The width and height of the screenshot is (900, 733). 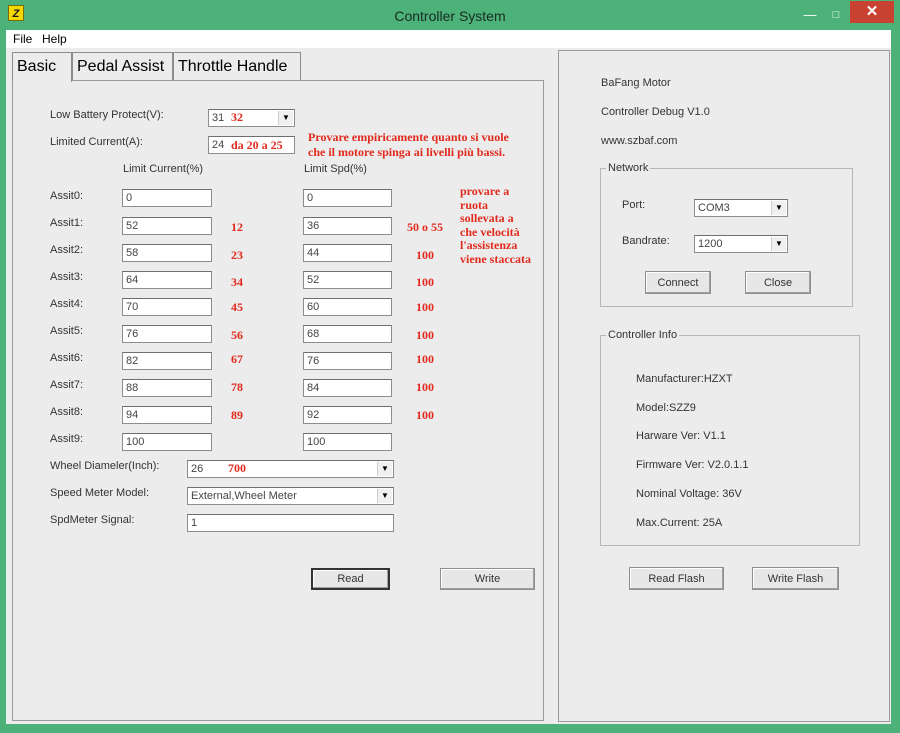 I want to click on assist6-speed-input: 76, so click(x=347, y=361).